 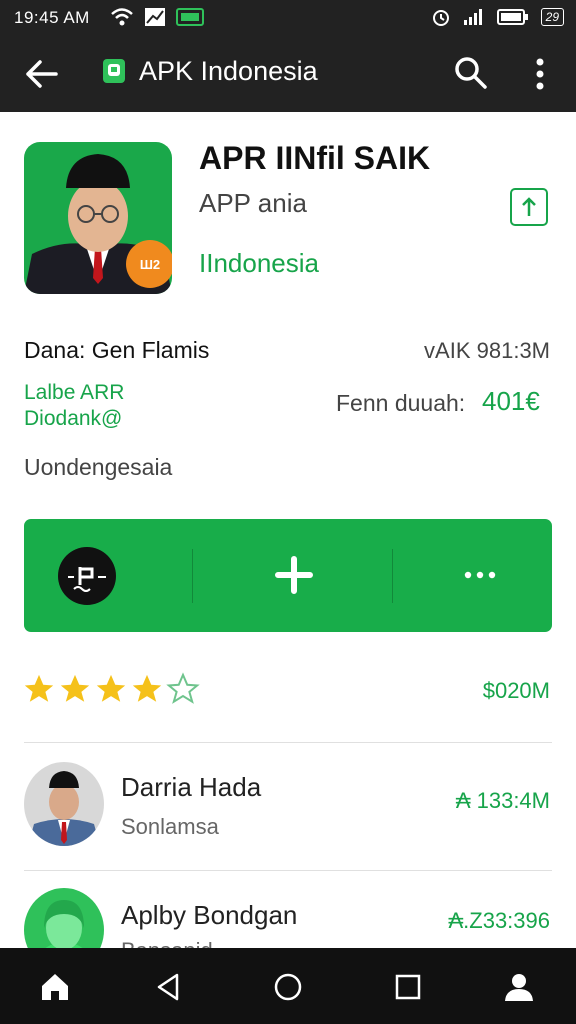 What do you see at coordinates (42, 74) in the screenshot?
I see `back-arrow-icon` at bounding box center [42, 74].